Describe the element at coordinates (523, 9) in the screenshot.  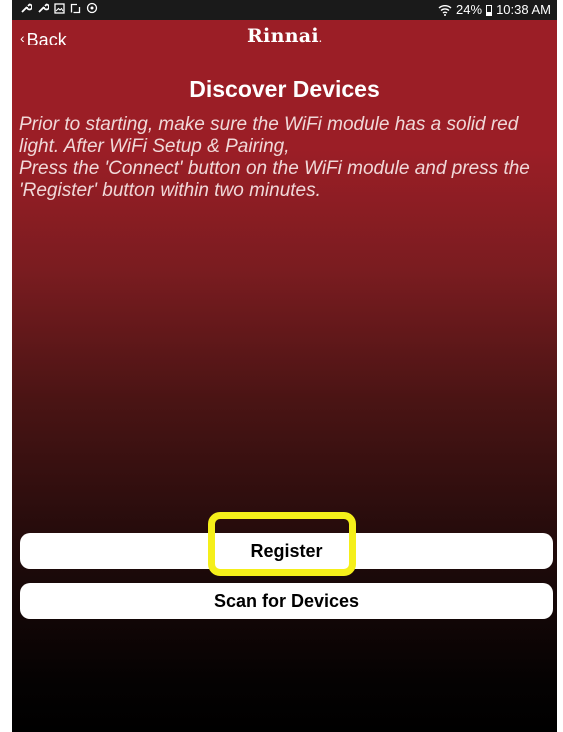
I see `clock: 10:38 AM` at that location.